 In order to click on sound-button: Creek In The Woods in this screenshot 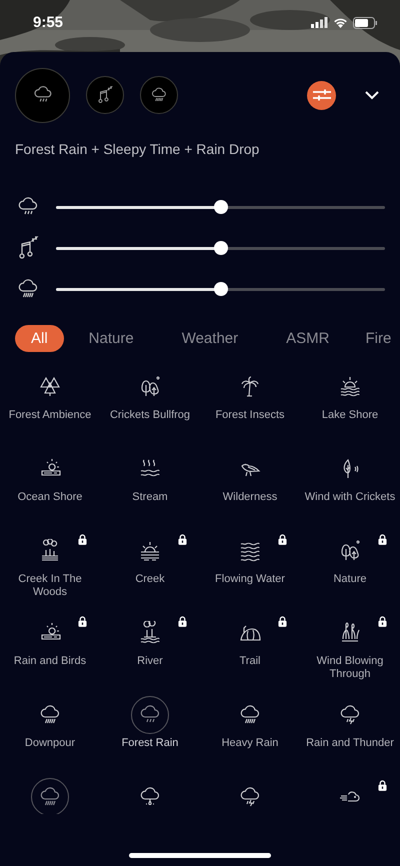, I will do `click(50, 571)`.